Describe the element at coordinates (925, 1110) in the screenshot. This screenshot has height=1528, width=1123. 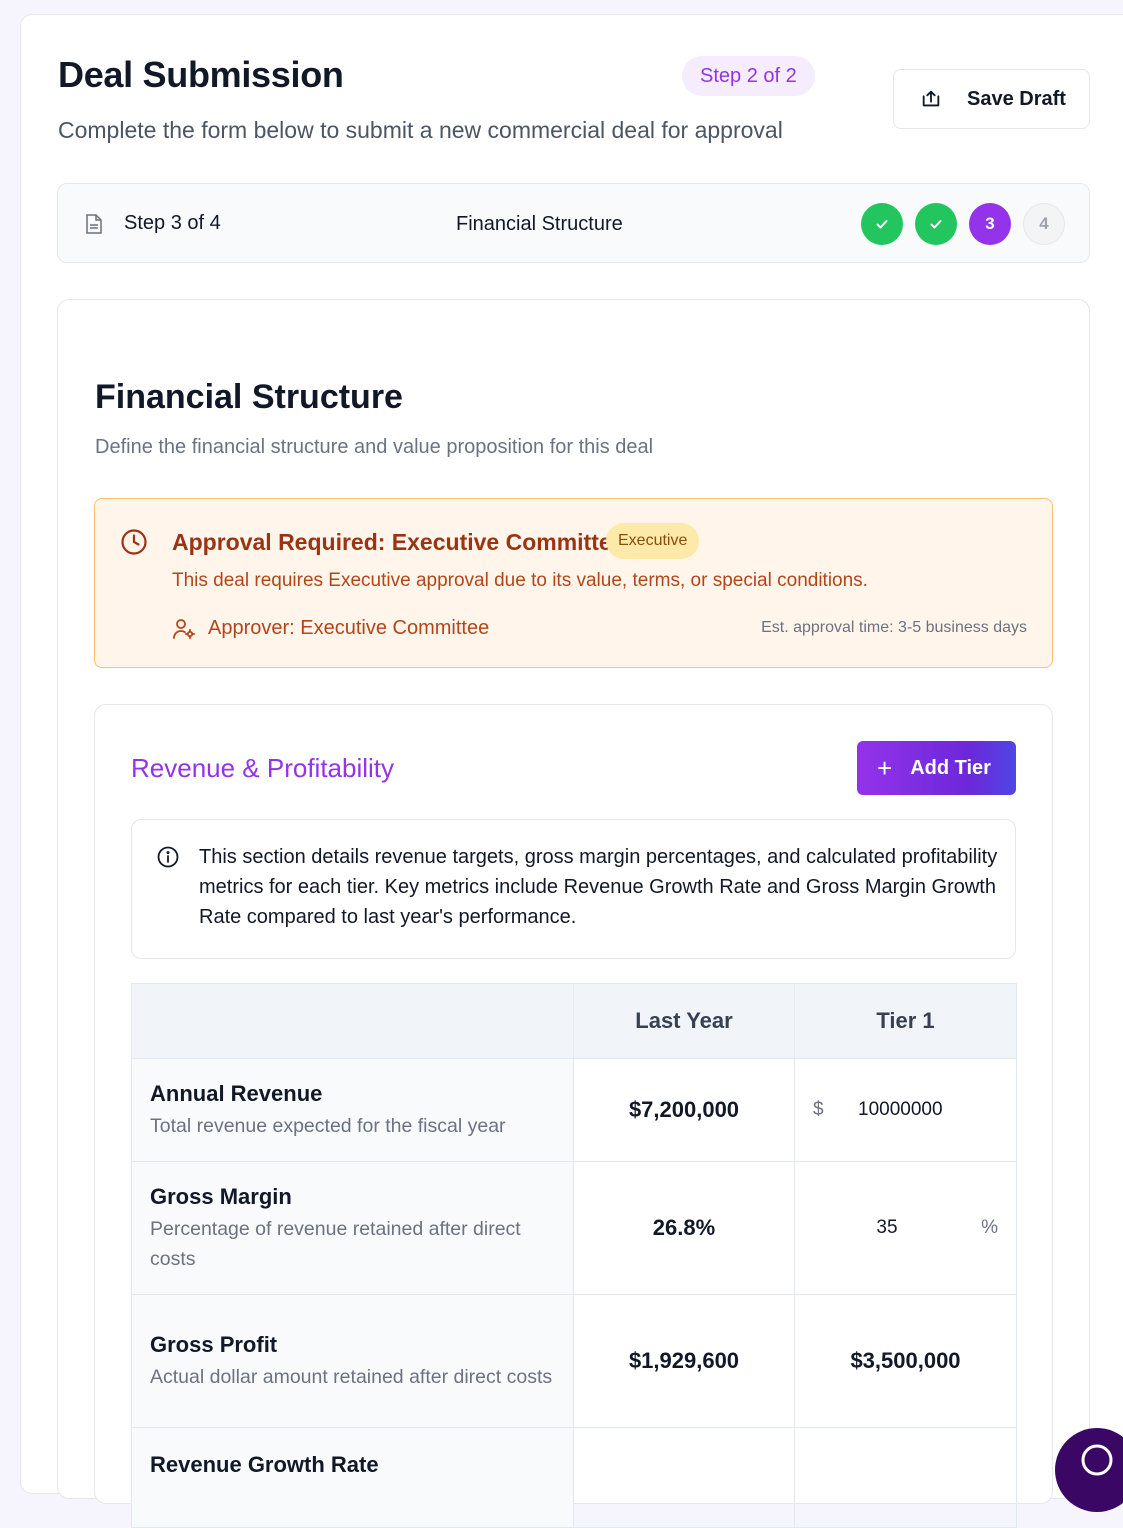
I see `tier1-annual-revenue-input` at that location.